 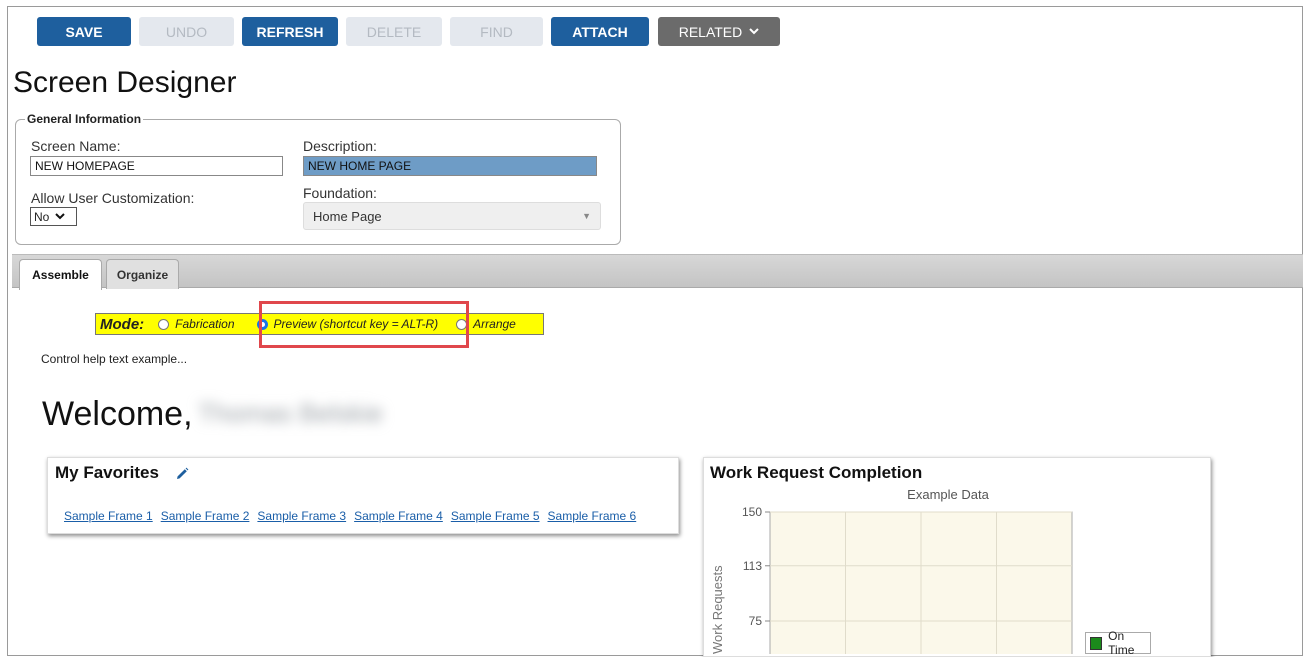 I want to click on refresh-button: REFRESH, so click(x=290, y=31).